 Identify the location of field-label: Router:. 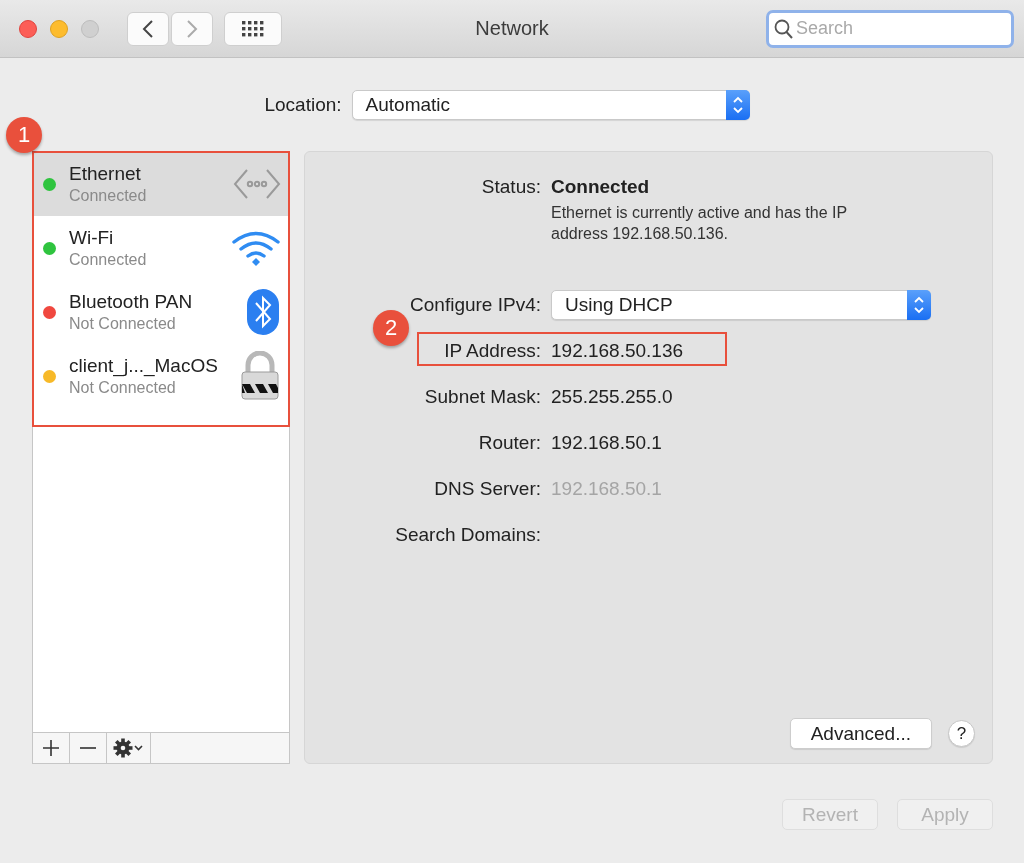
(509, 443).